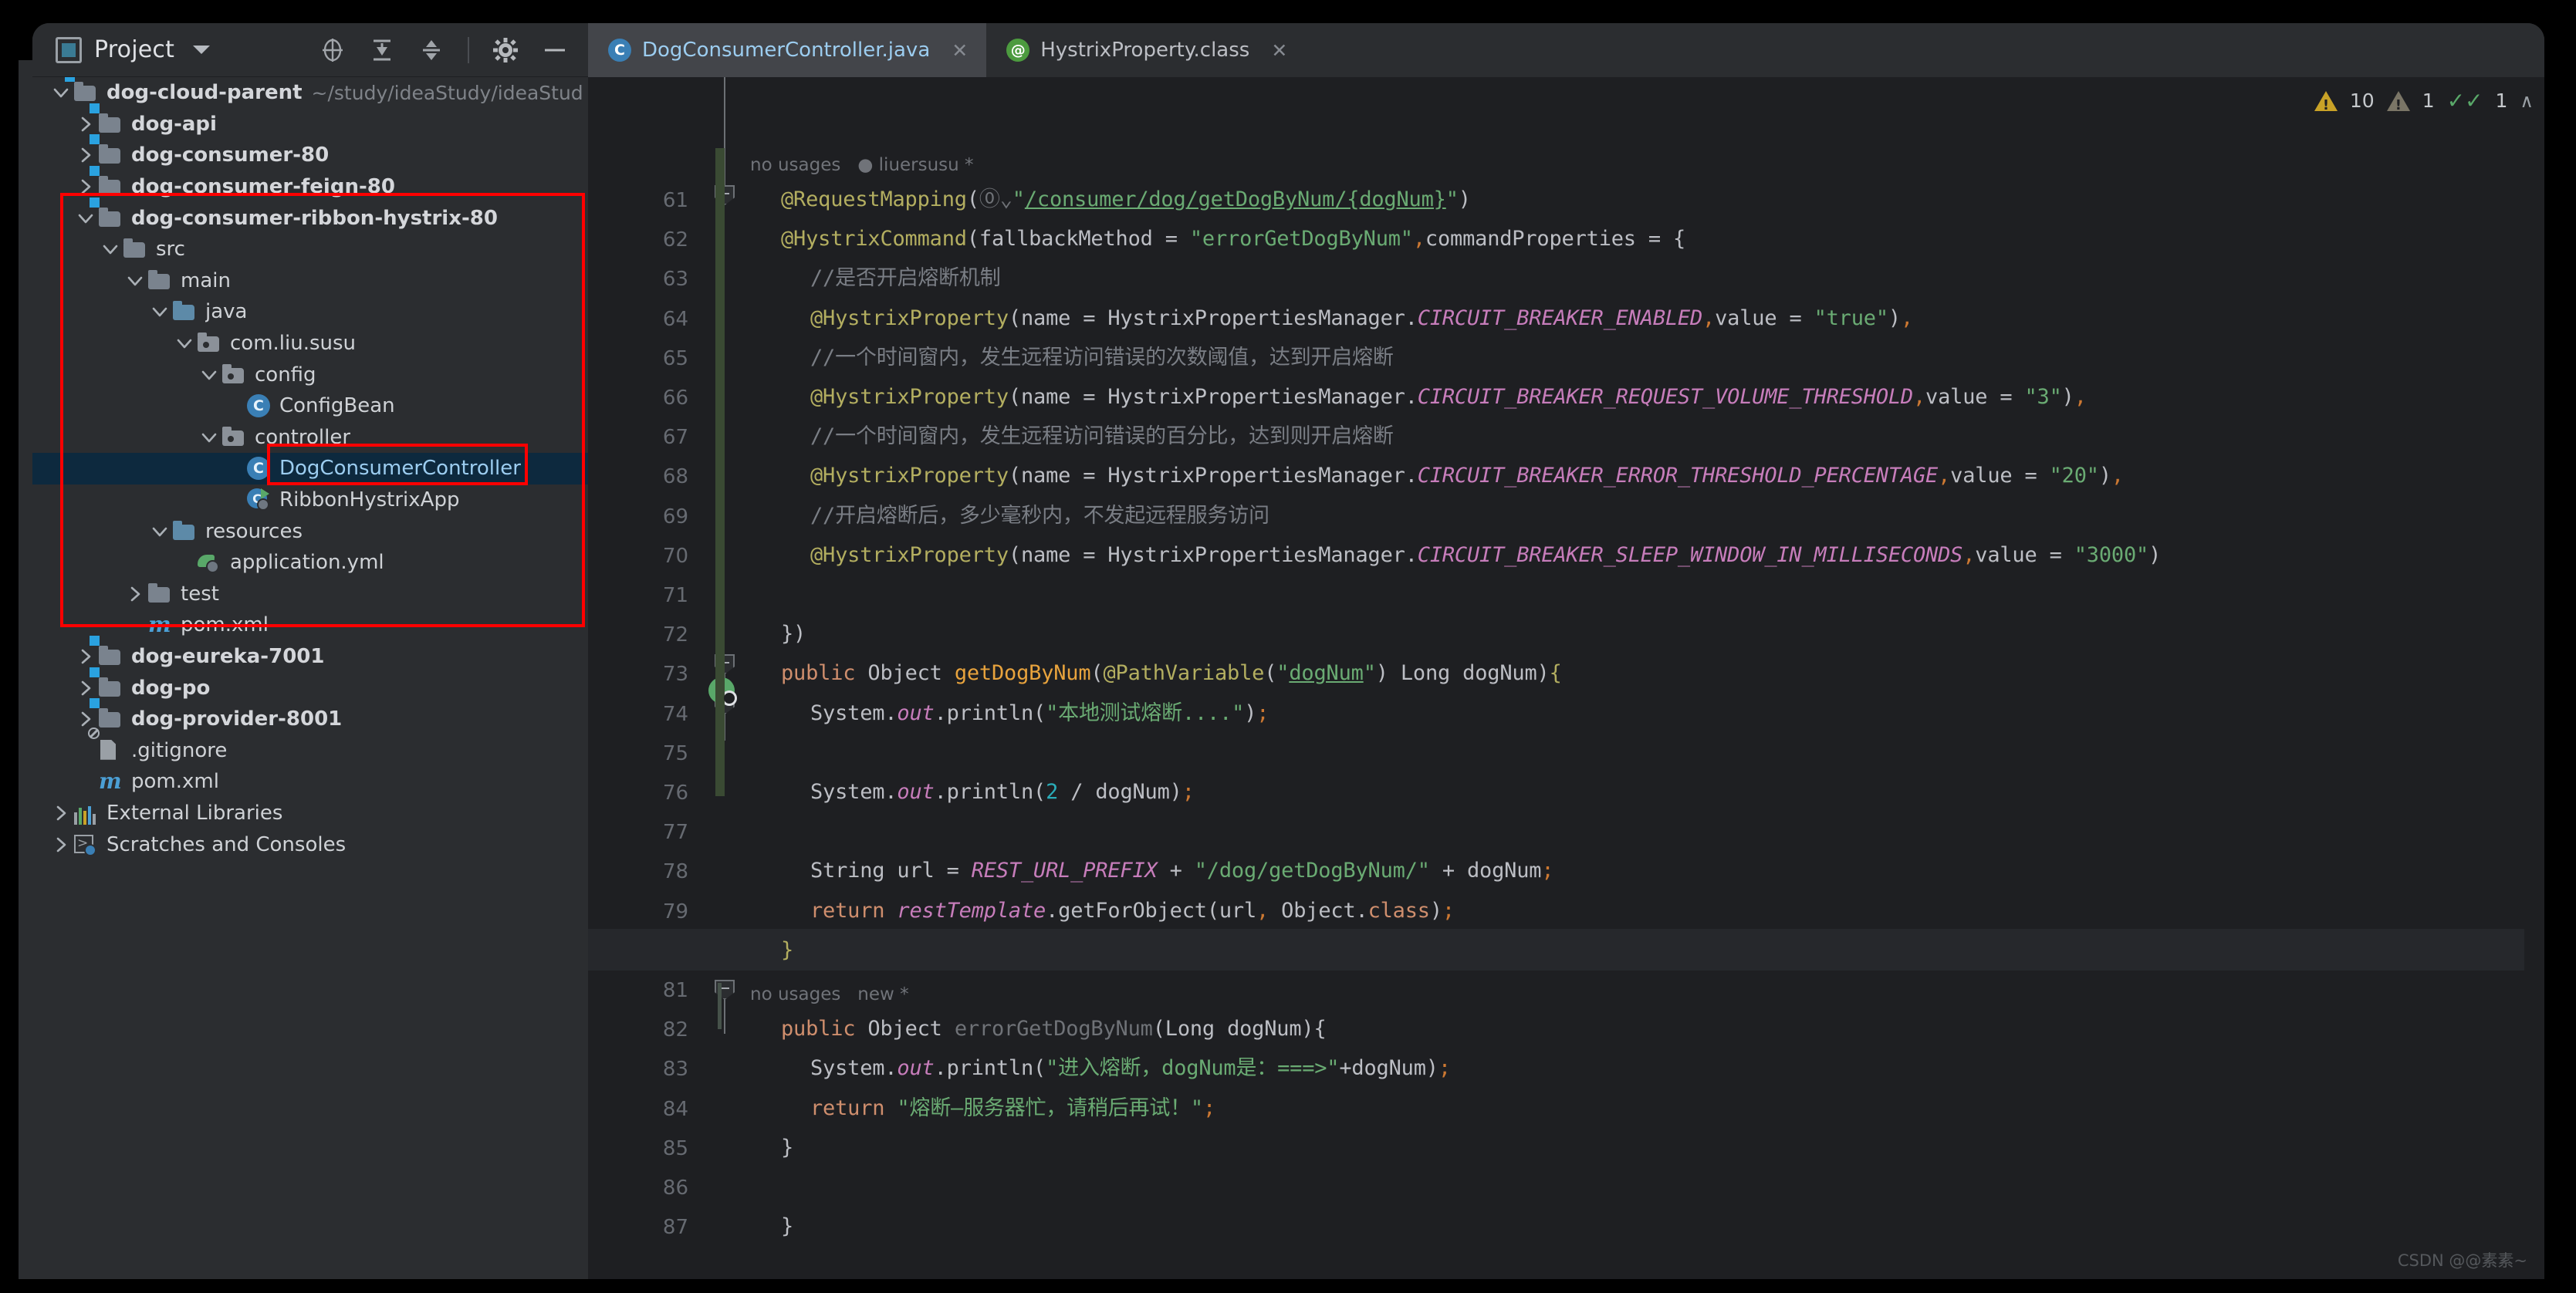 This screenshot has height=1293, width=2576. Describe the element at coordinates (787, 1147) in the screenshot. I see `code-line-85: }` at that location.